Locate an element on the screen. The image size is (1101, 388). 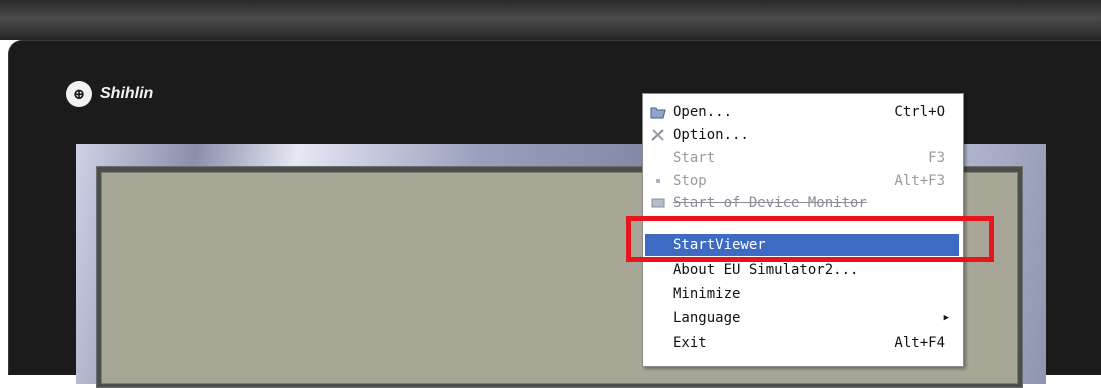
menu-item-stop: Stop Alt+F3 is located at coordinates (803, 181).